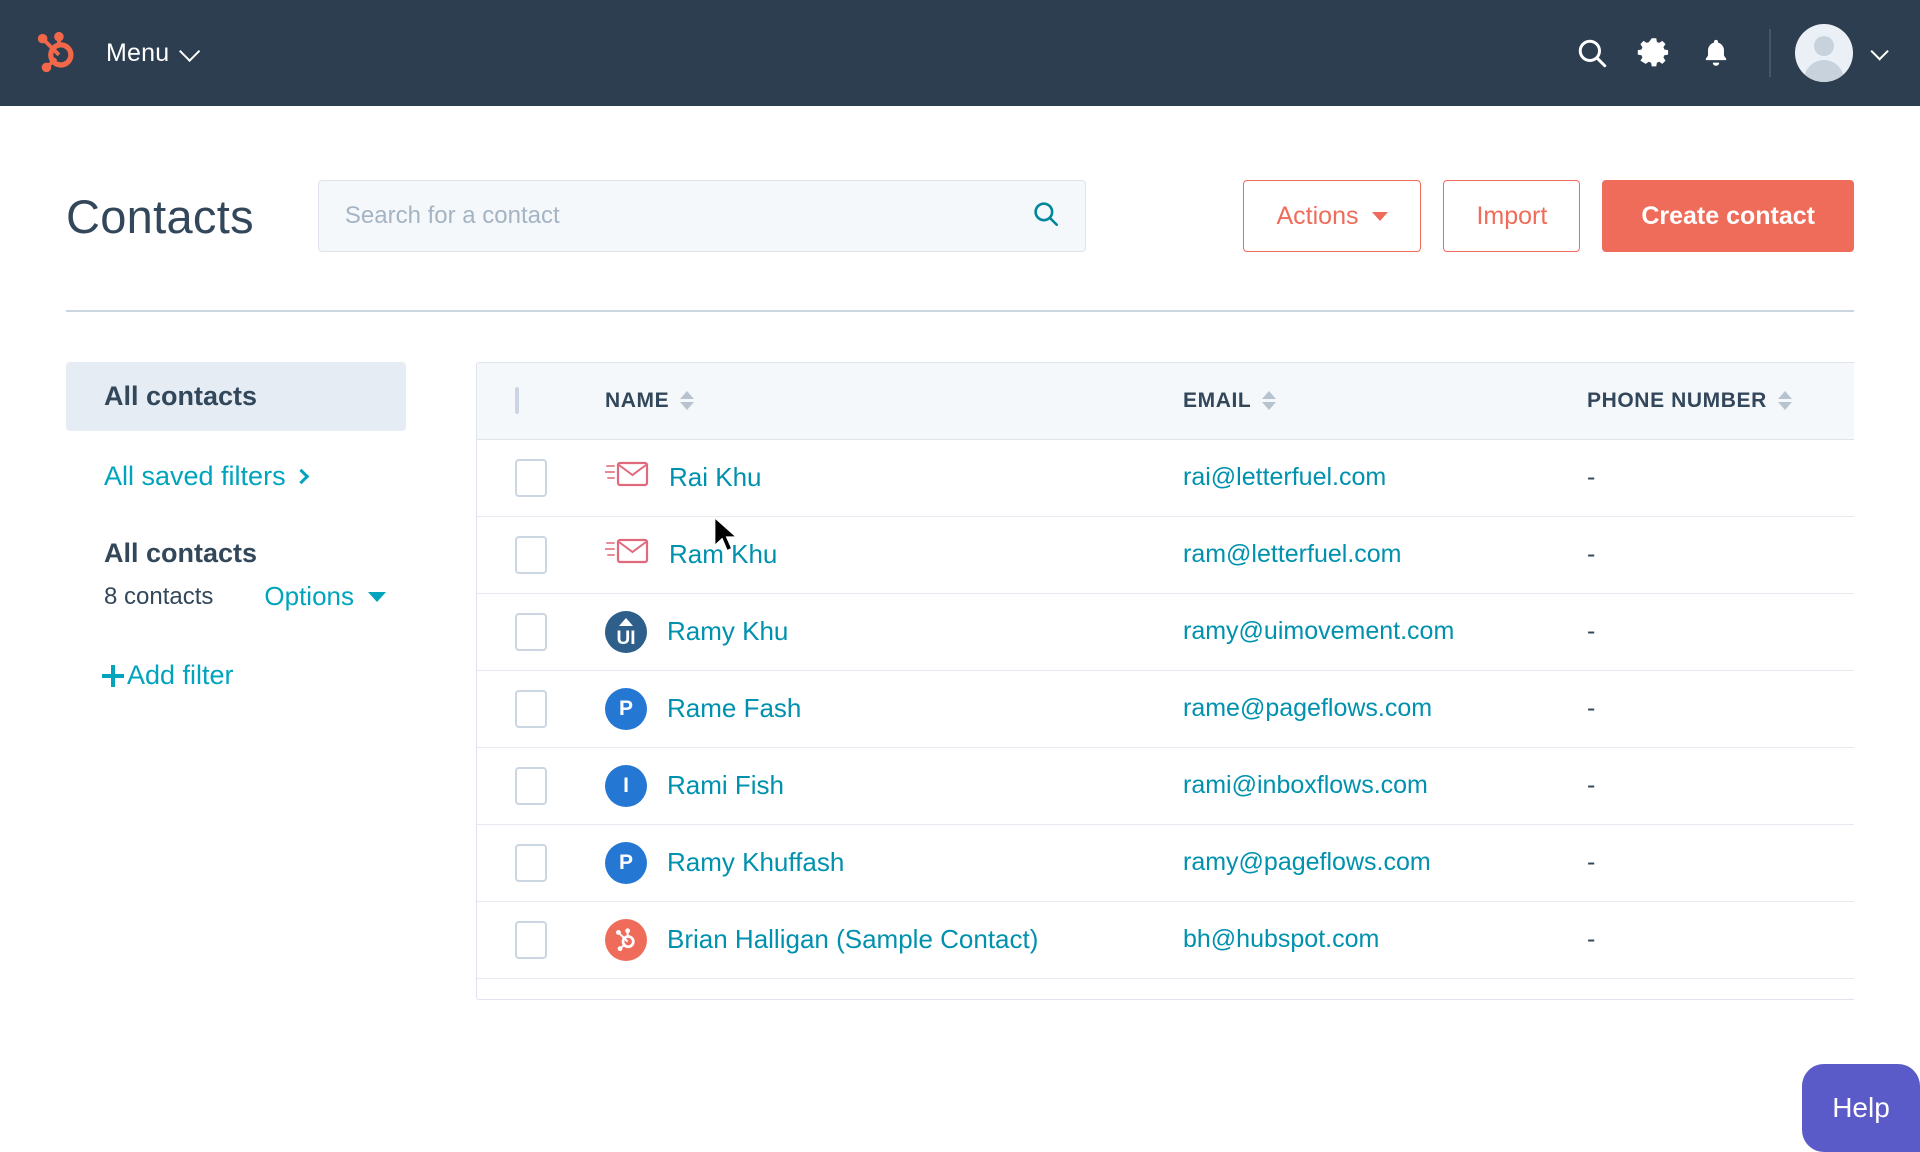 The height and width of the screenshot is (1152, 1920). Describe the element at coordinates (236, 396) in the screenshot. I see `sidebar-item-all-contacts: All contacts` at that location.